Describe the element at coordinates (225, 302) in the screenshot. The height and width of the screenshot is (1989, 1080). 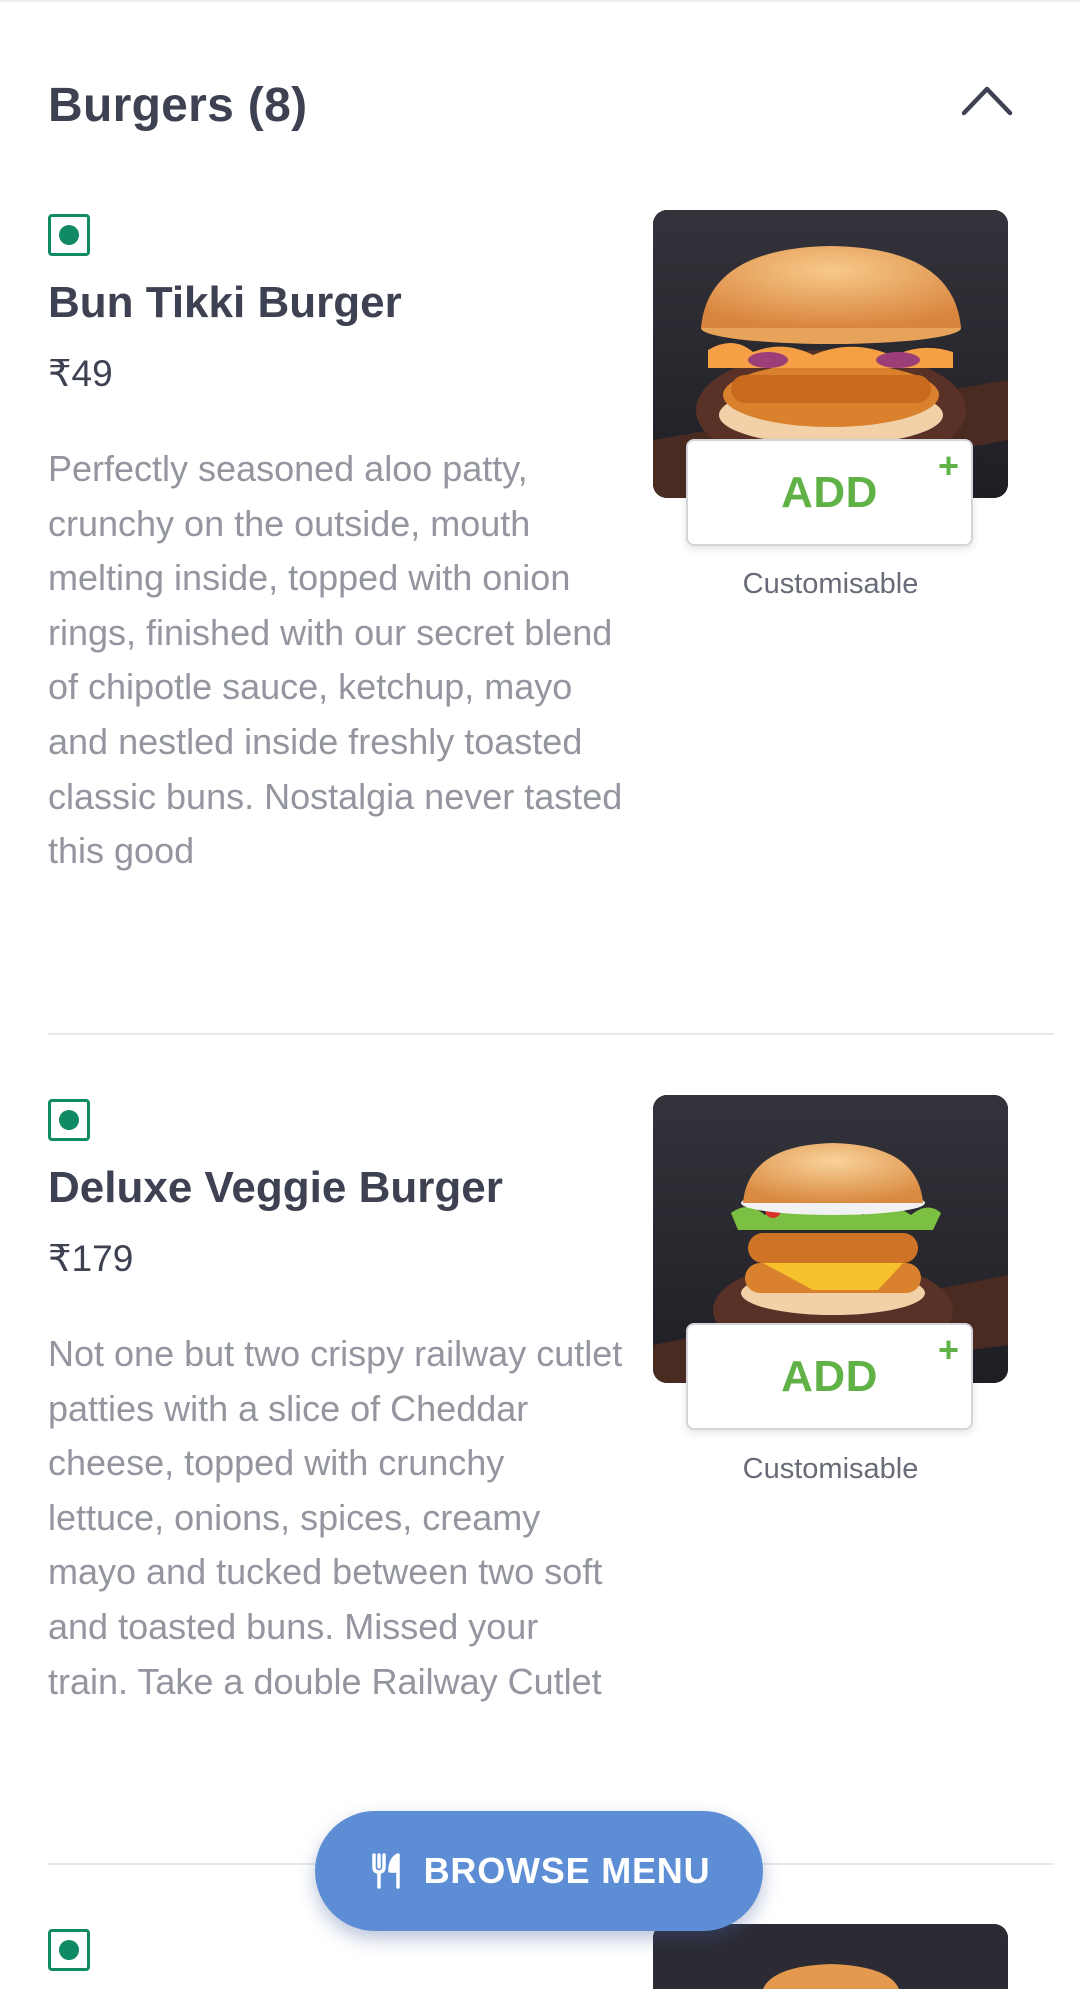
I see `item-name: Bun Tikki Burger` at that location.